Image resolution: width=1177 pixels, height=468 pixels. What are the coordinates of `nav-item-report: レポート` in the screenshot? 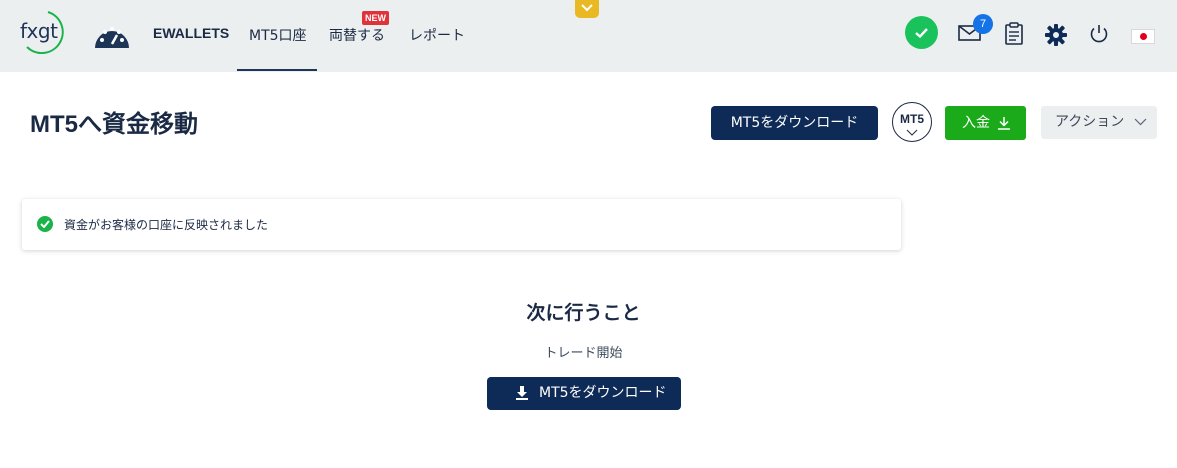 It's located at (437, 35).